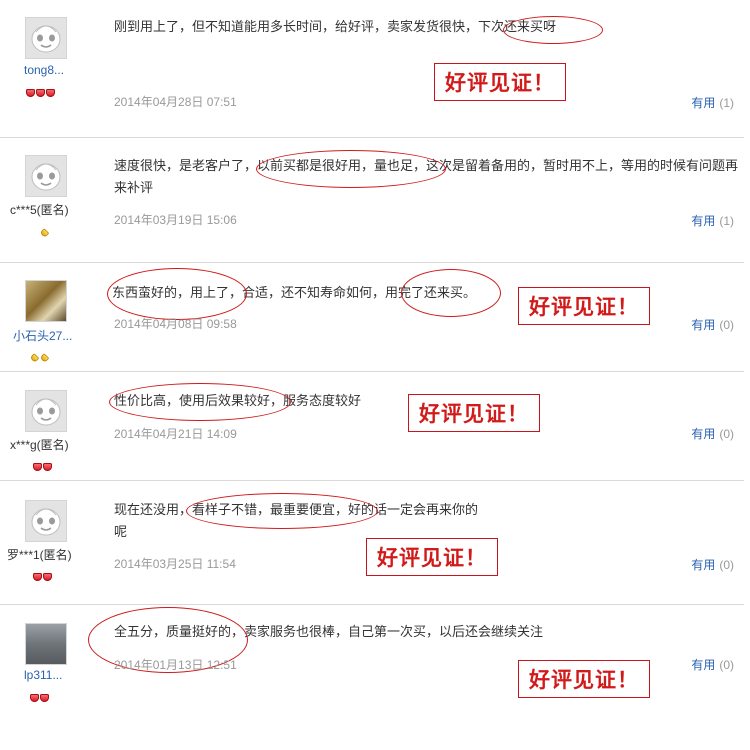 The height and width of the screenshot is (750, 750). I want to click on review-date: 2014年03月25日 11:54, so click(175, 564).